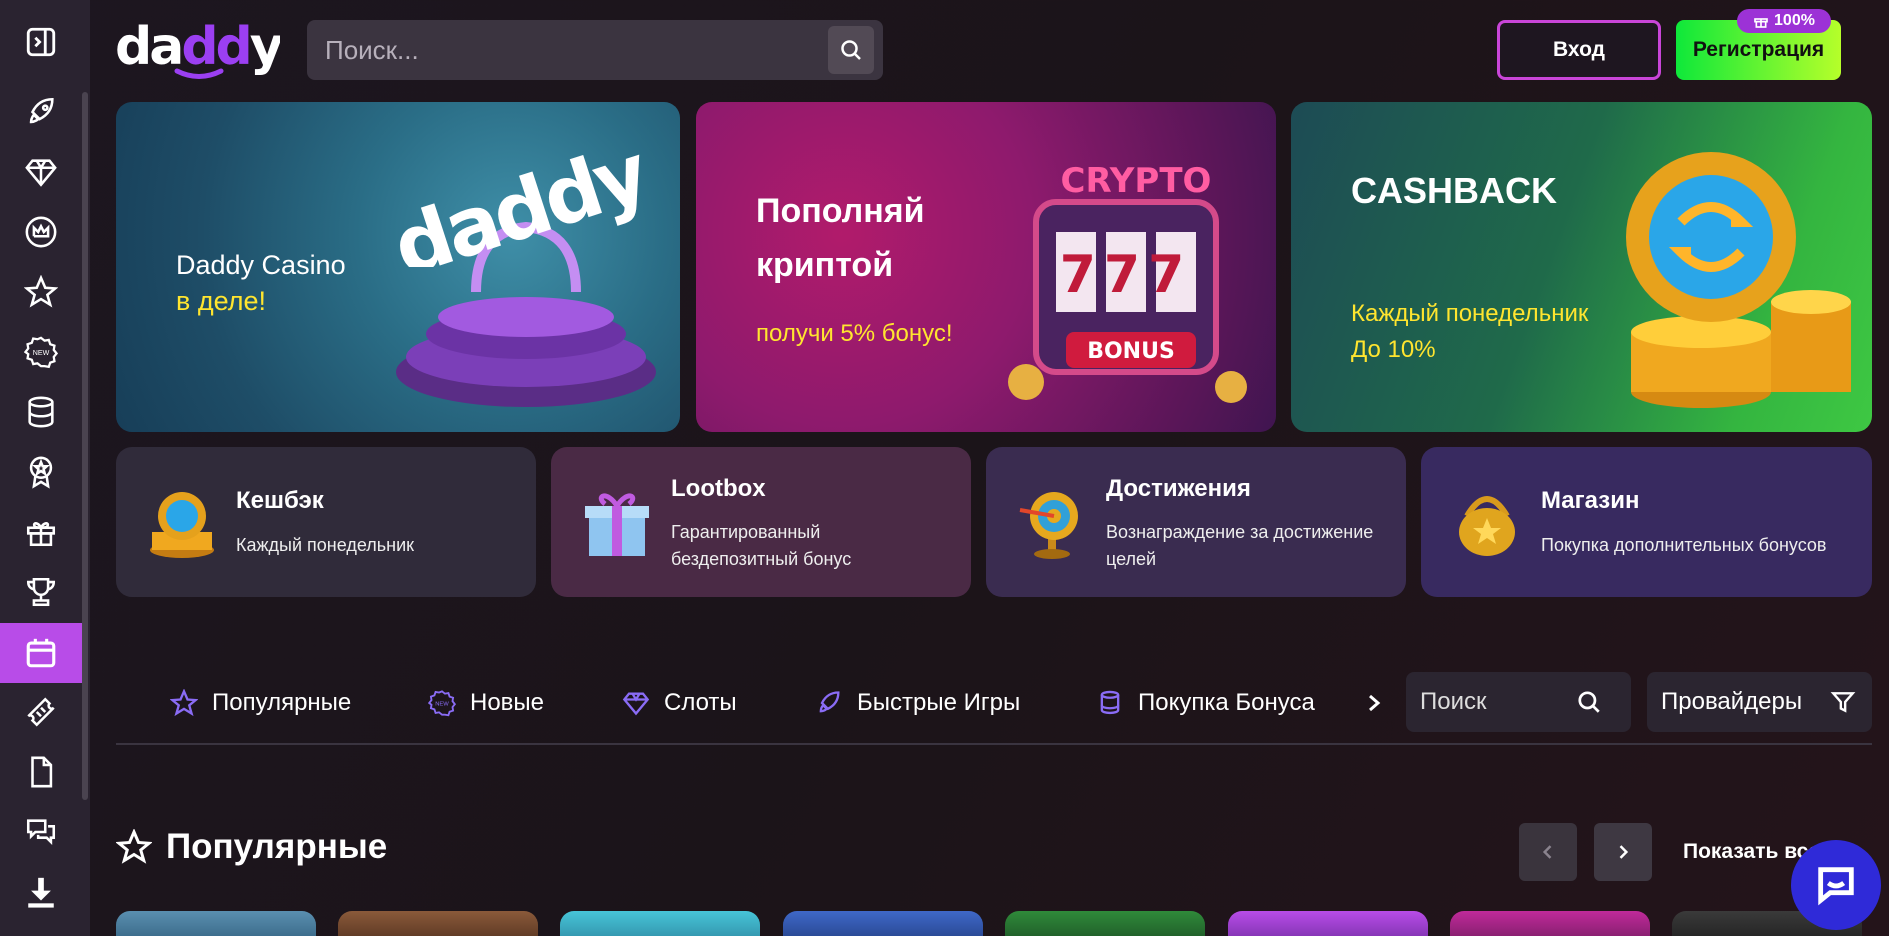 The height and width of the screenshot is (936, 1889). I want to click on filter-icon, so click(1843, 702).